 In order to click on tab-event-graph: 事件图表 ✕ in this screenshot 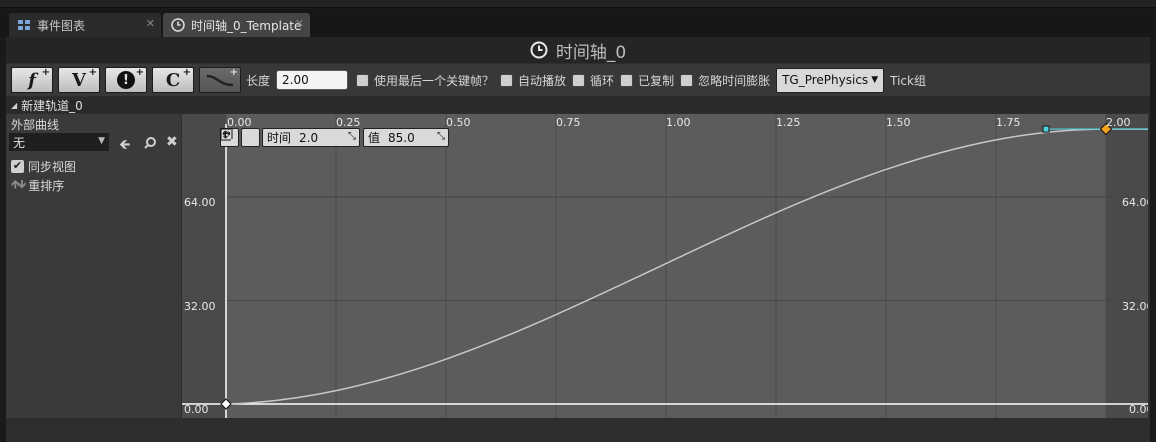, I will do `click(85, 25)`.